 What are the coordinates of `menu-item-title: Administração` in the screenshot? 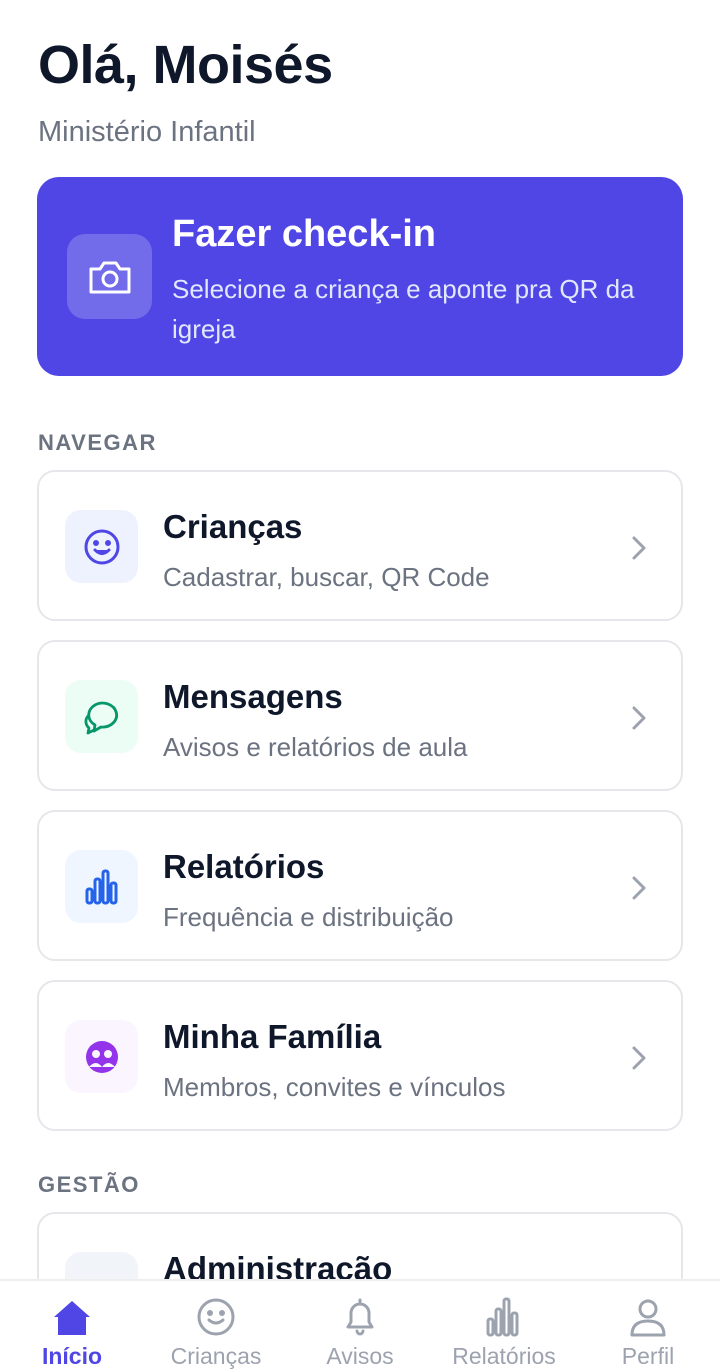 It's located at (278, 1265).